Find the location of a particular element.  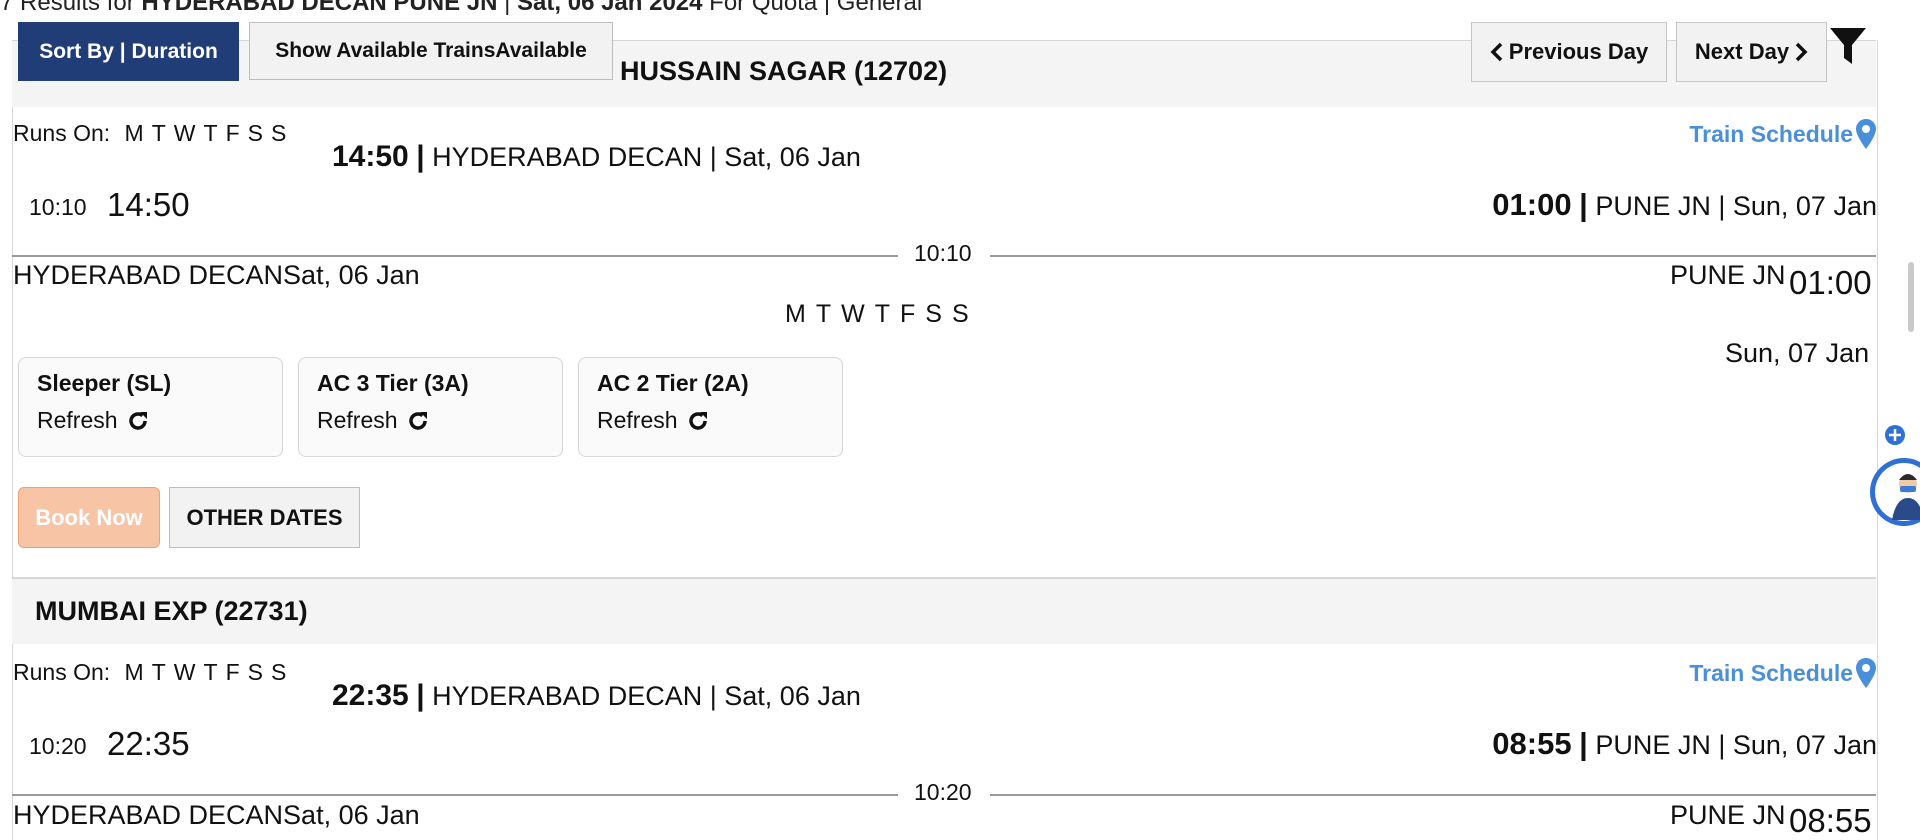

results-prefix: Results for is located at coordinates (77, 8).